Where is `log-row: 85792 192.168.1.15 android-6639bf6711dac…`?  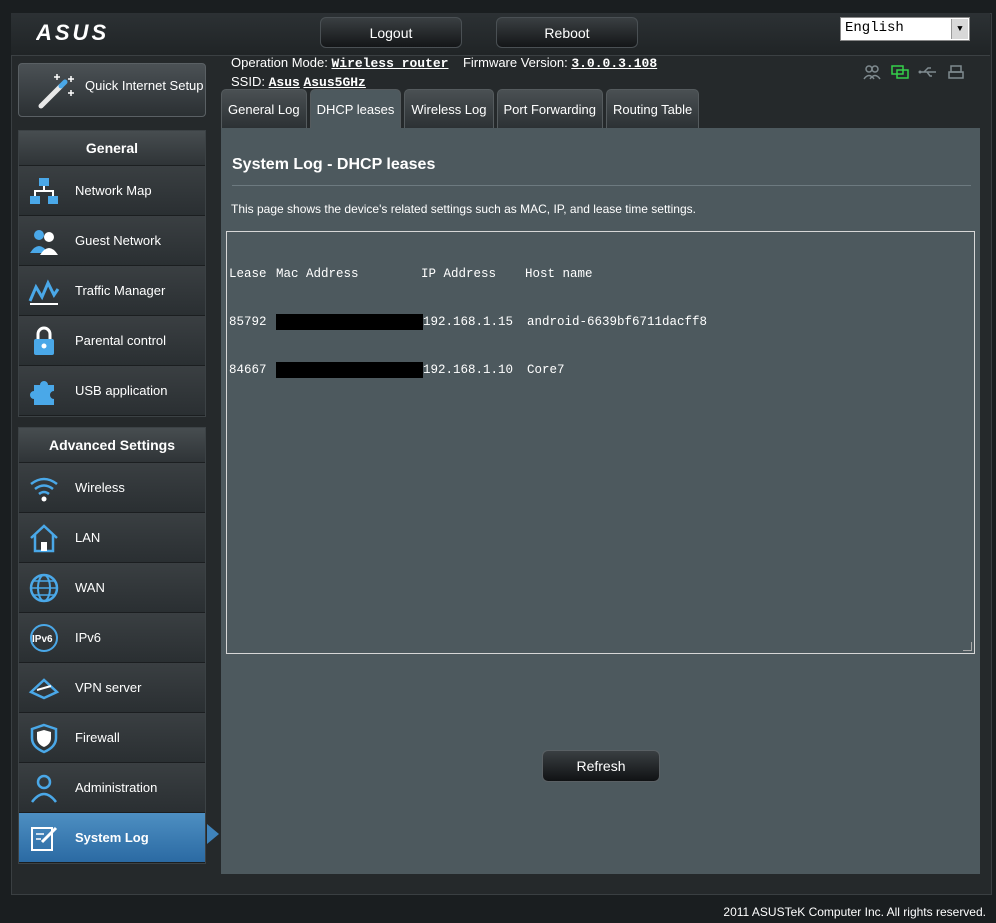
log-row: 85792 192.168.1.15 android-6639bf6711dac… is located at coordinates (600, 322).